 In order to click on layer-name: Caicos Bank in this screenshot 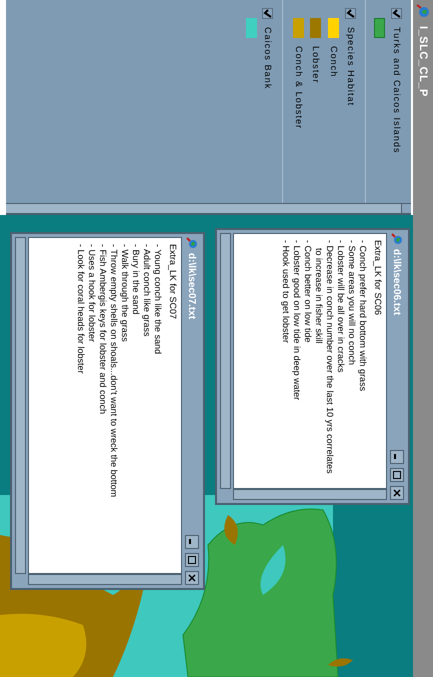, I will do `click(268, 58)`.